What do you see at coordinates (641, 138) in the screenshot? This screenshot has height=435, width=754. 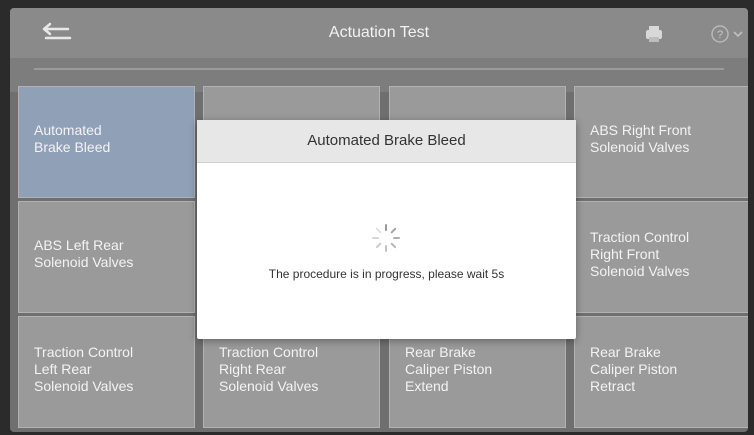 I see `tile-label: ABS Right Front Solenoid Valves` at bounding box center [641, 138].